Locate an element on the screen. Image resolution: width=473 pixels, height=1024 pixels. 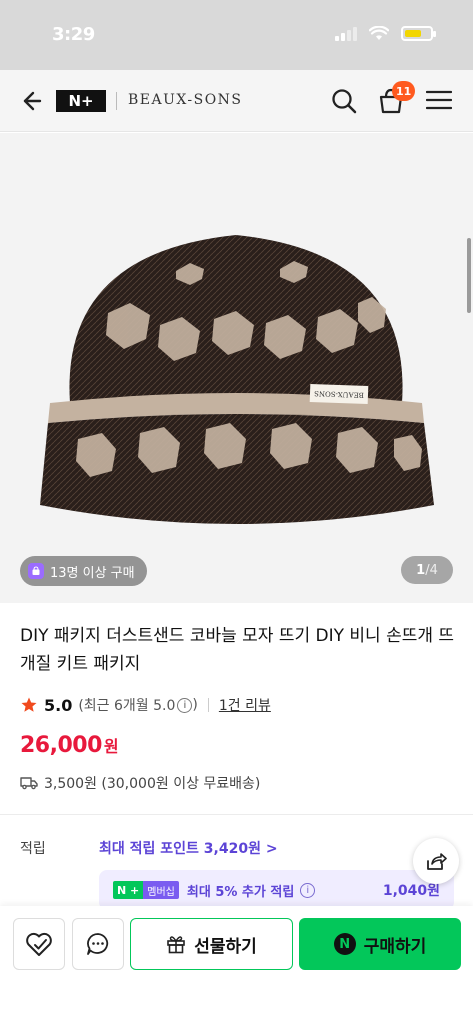
shipping-row: 3,500원 (30,000원 이상 무료배송) is located at coordinates (140, 783).